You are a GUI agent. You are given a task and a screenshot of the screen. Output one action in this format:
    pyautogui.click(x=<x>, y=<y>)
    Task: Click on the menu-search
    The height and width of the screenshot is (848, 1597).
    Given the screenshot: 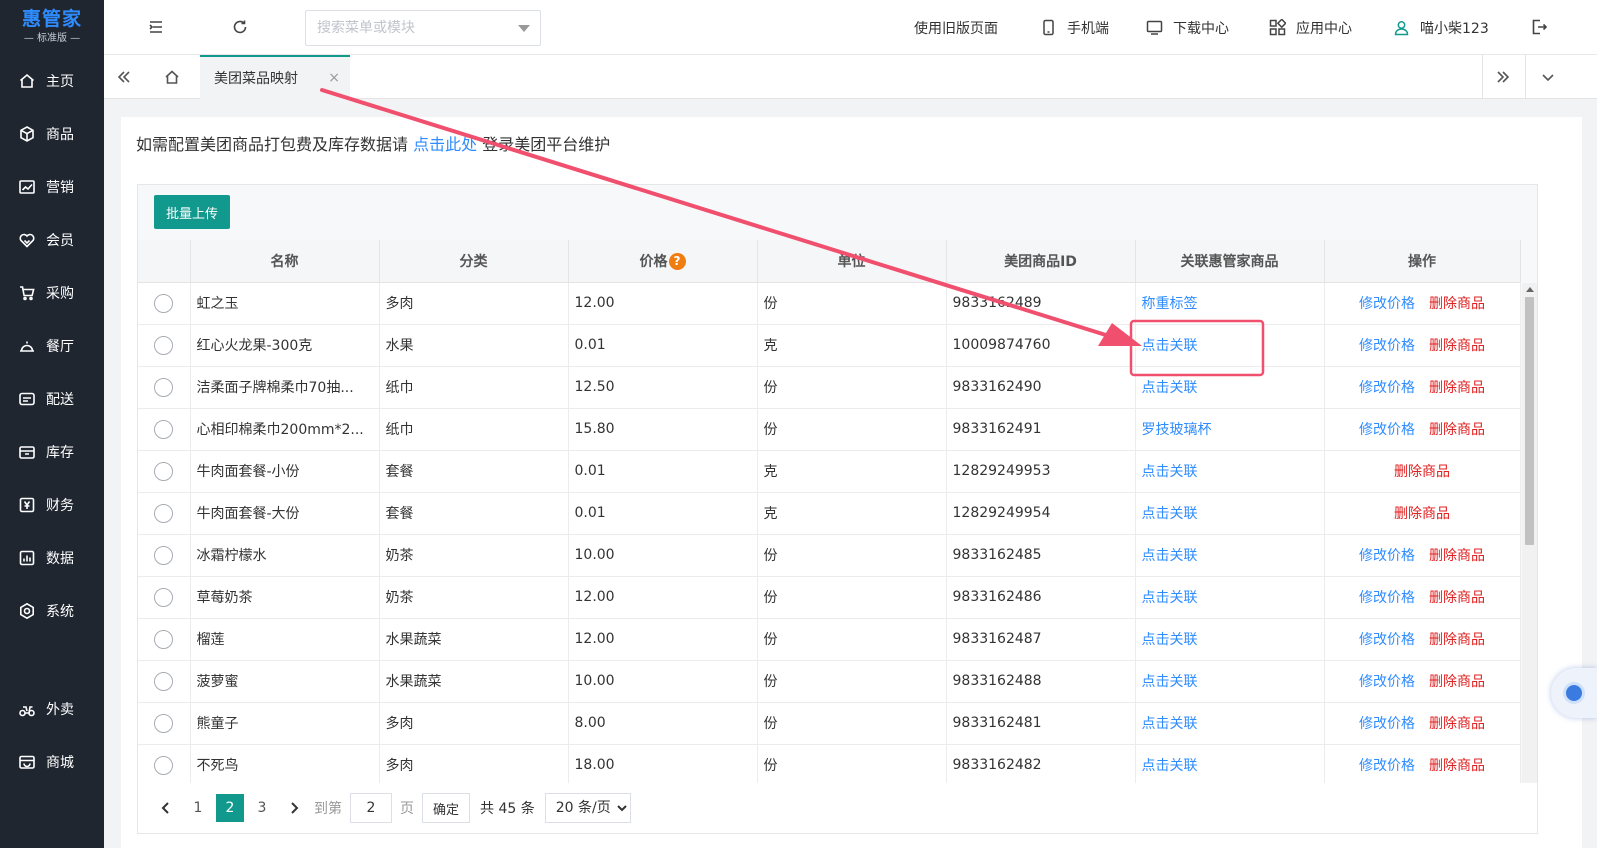 What is the action you would take?
    pyautogui.click(x=423, y=28)
    